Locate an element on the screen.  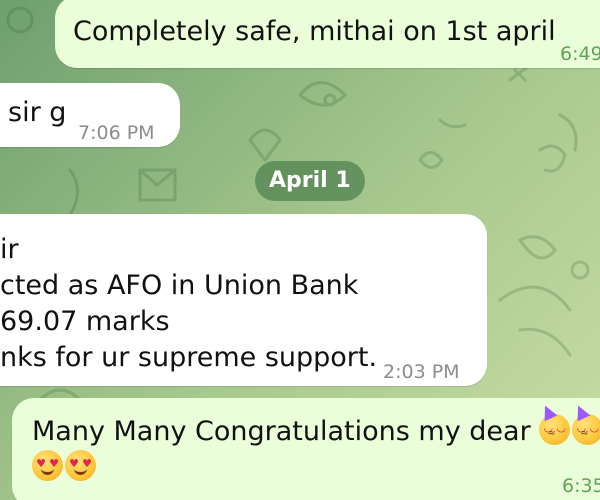
message-bubble-incoming: sir g 7:06 PM is located at coordinates (90, 115).